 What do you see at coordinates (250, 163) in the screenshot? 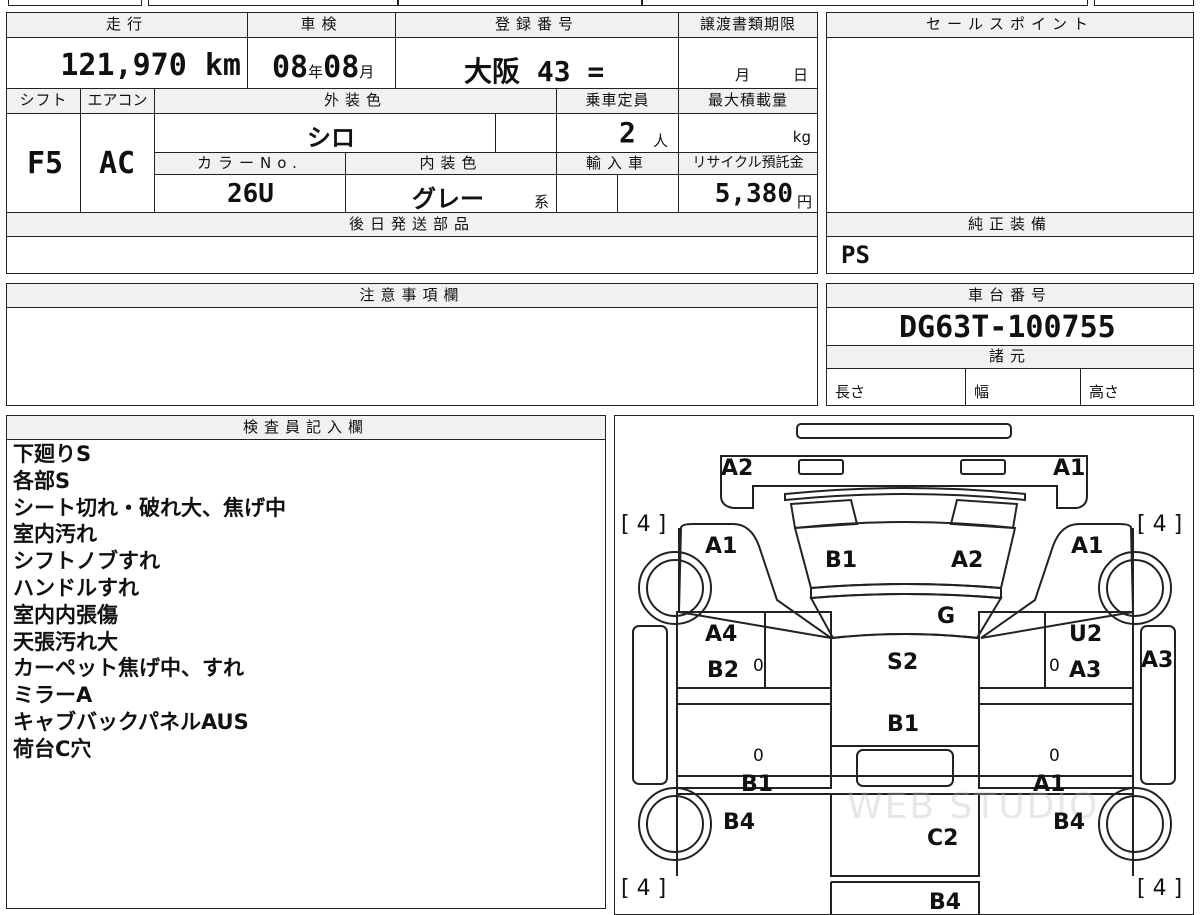
I see `color-no-header: カラーNo.` at bounding box center [250, 163].